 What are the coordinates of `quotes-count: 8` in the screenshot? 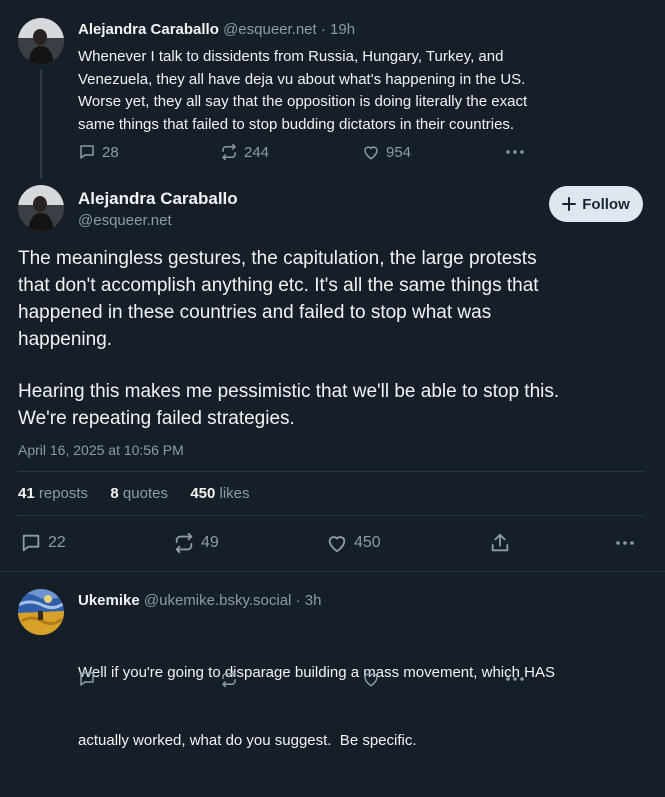 It's located at (114, 493).